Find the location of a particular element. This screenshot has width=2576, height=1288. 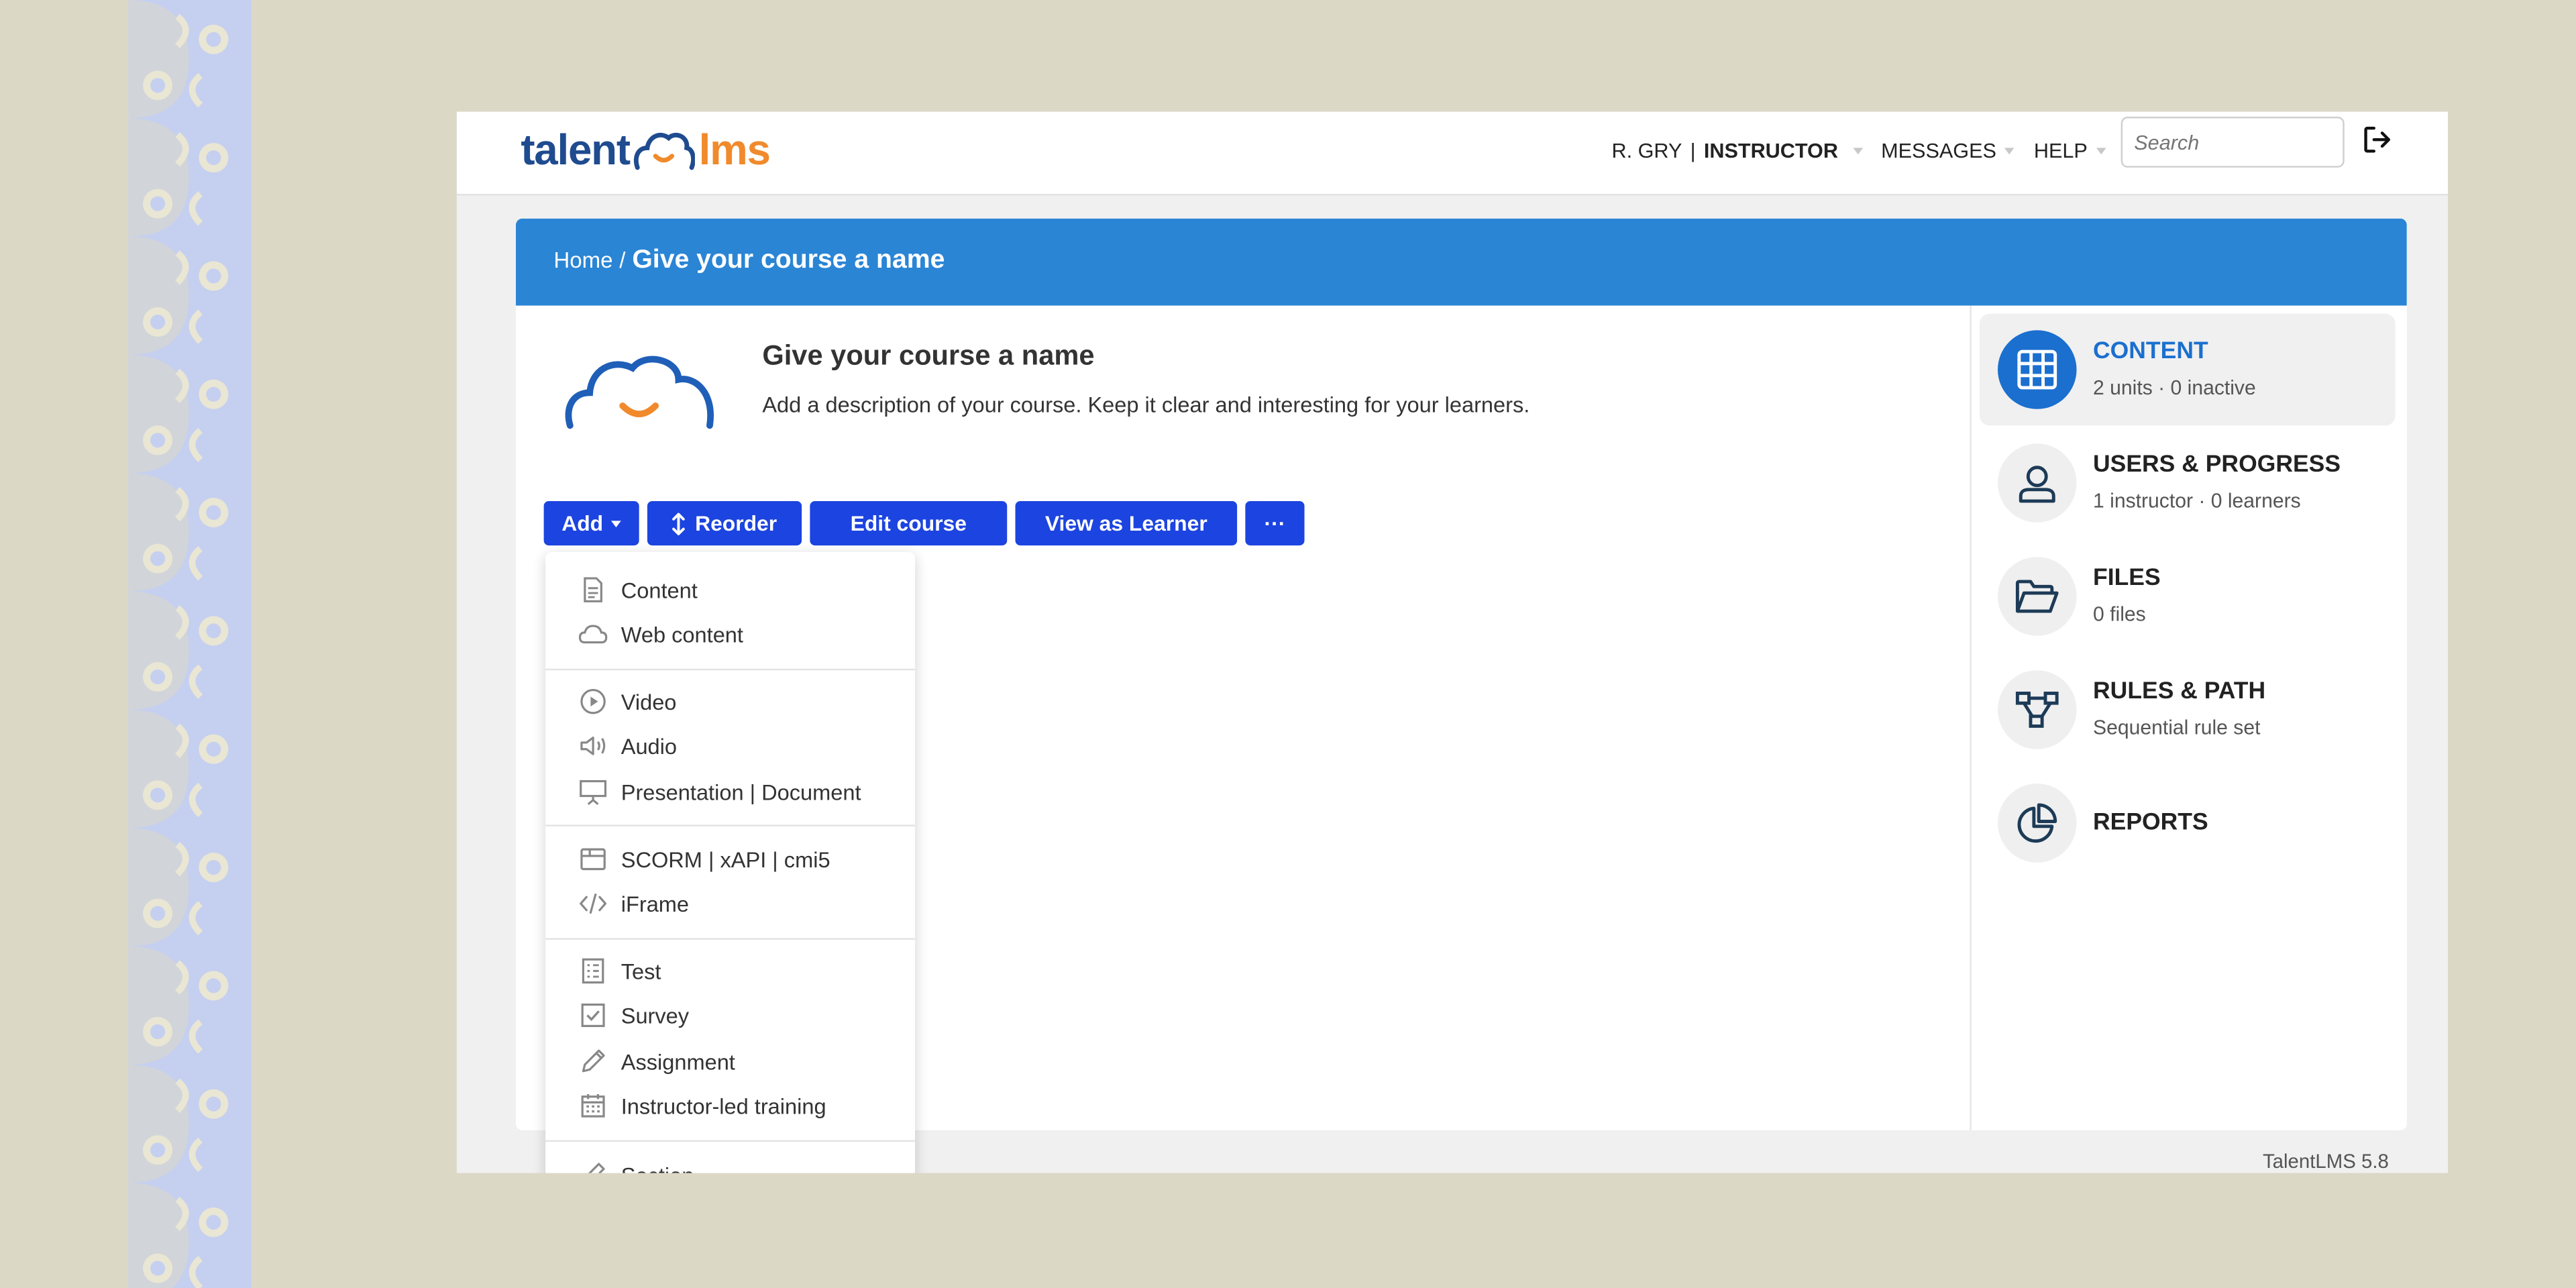

help-menu: HELP is located at coordinates (2070, 150).